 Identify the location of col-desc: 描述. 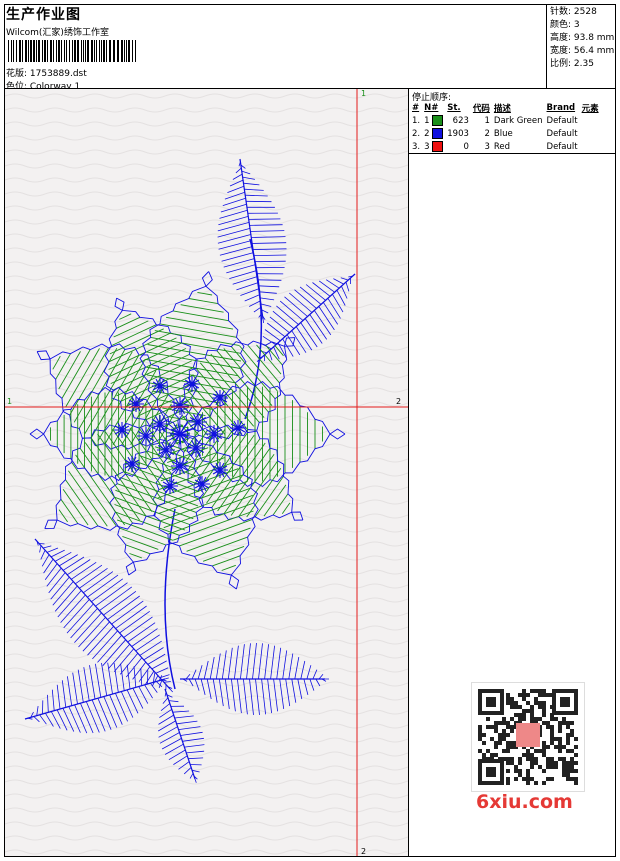
(502, 109).